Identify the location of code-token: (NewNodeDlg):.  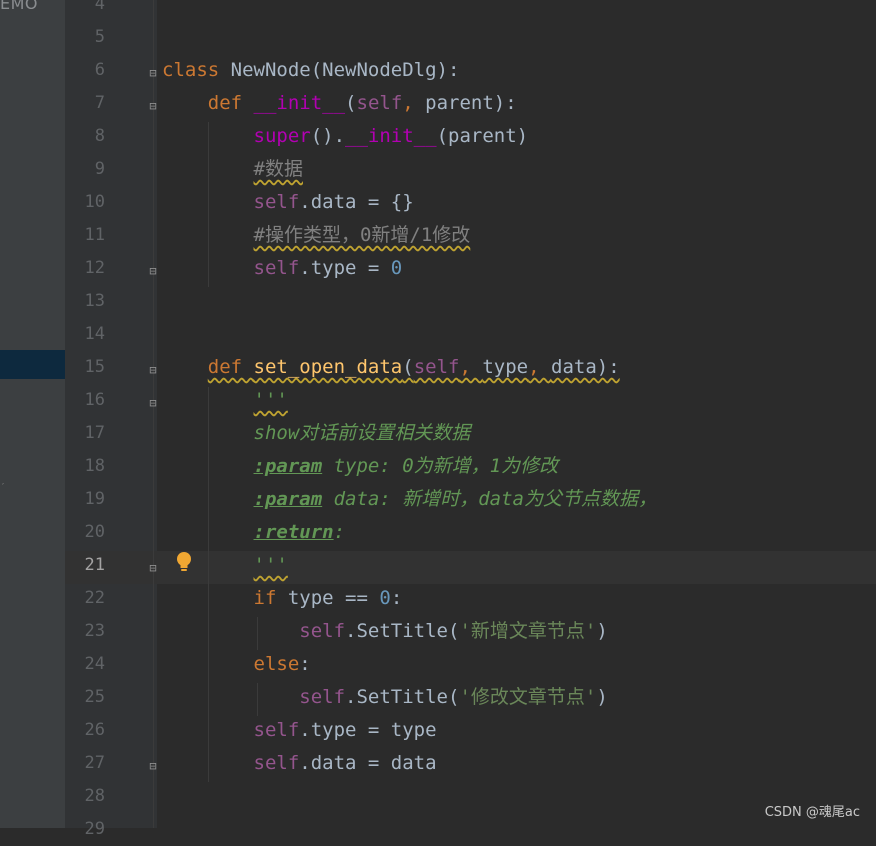
(385, 70).